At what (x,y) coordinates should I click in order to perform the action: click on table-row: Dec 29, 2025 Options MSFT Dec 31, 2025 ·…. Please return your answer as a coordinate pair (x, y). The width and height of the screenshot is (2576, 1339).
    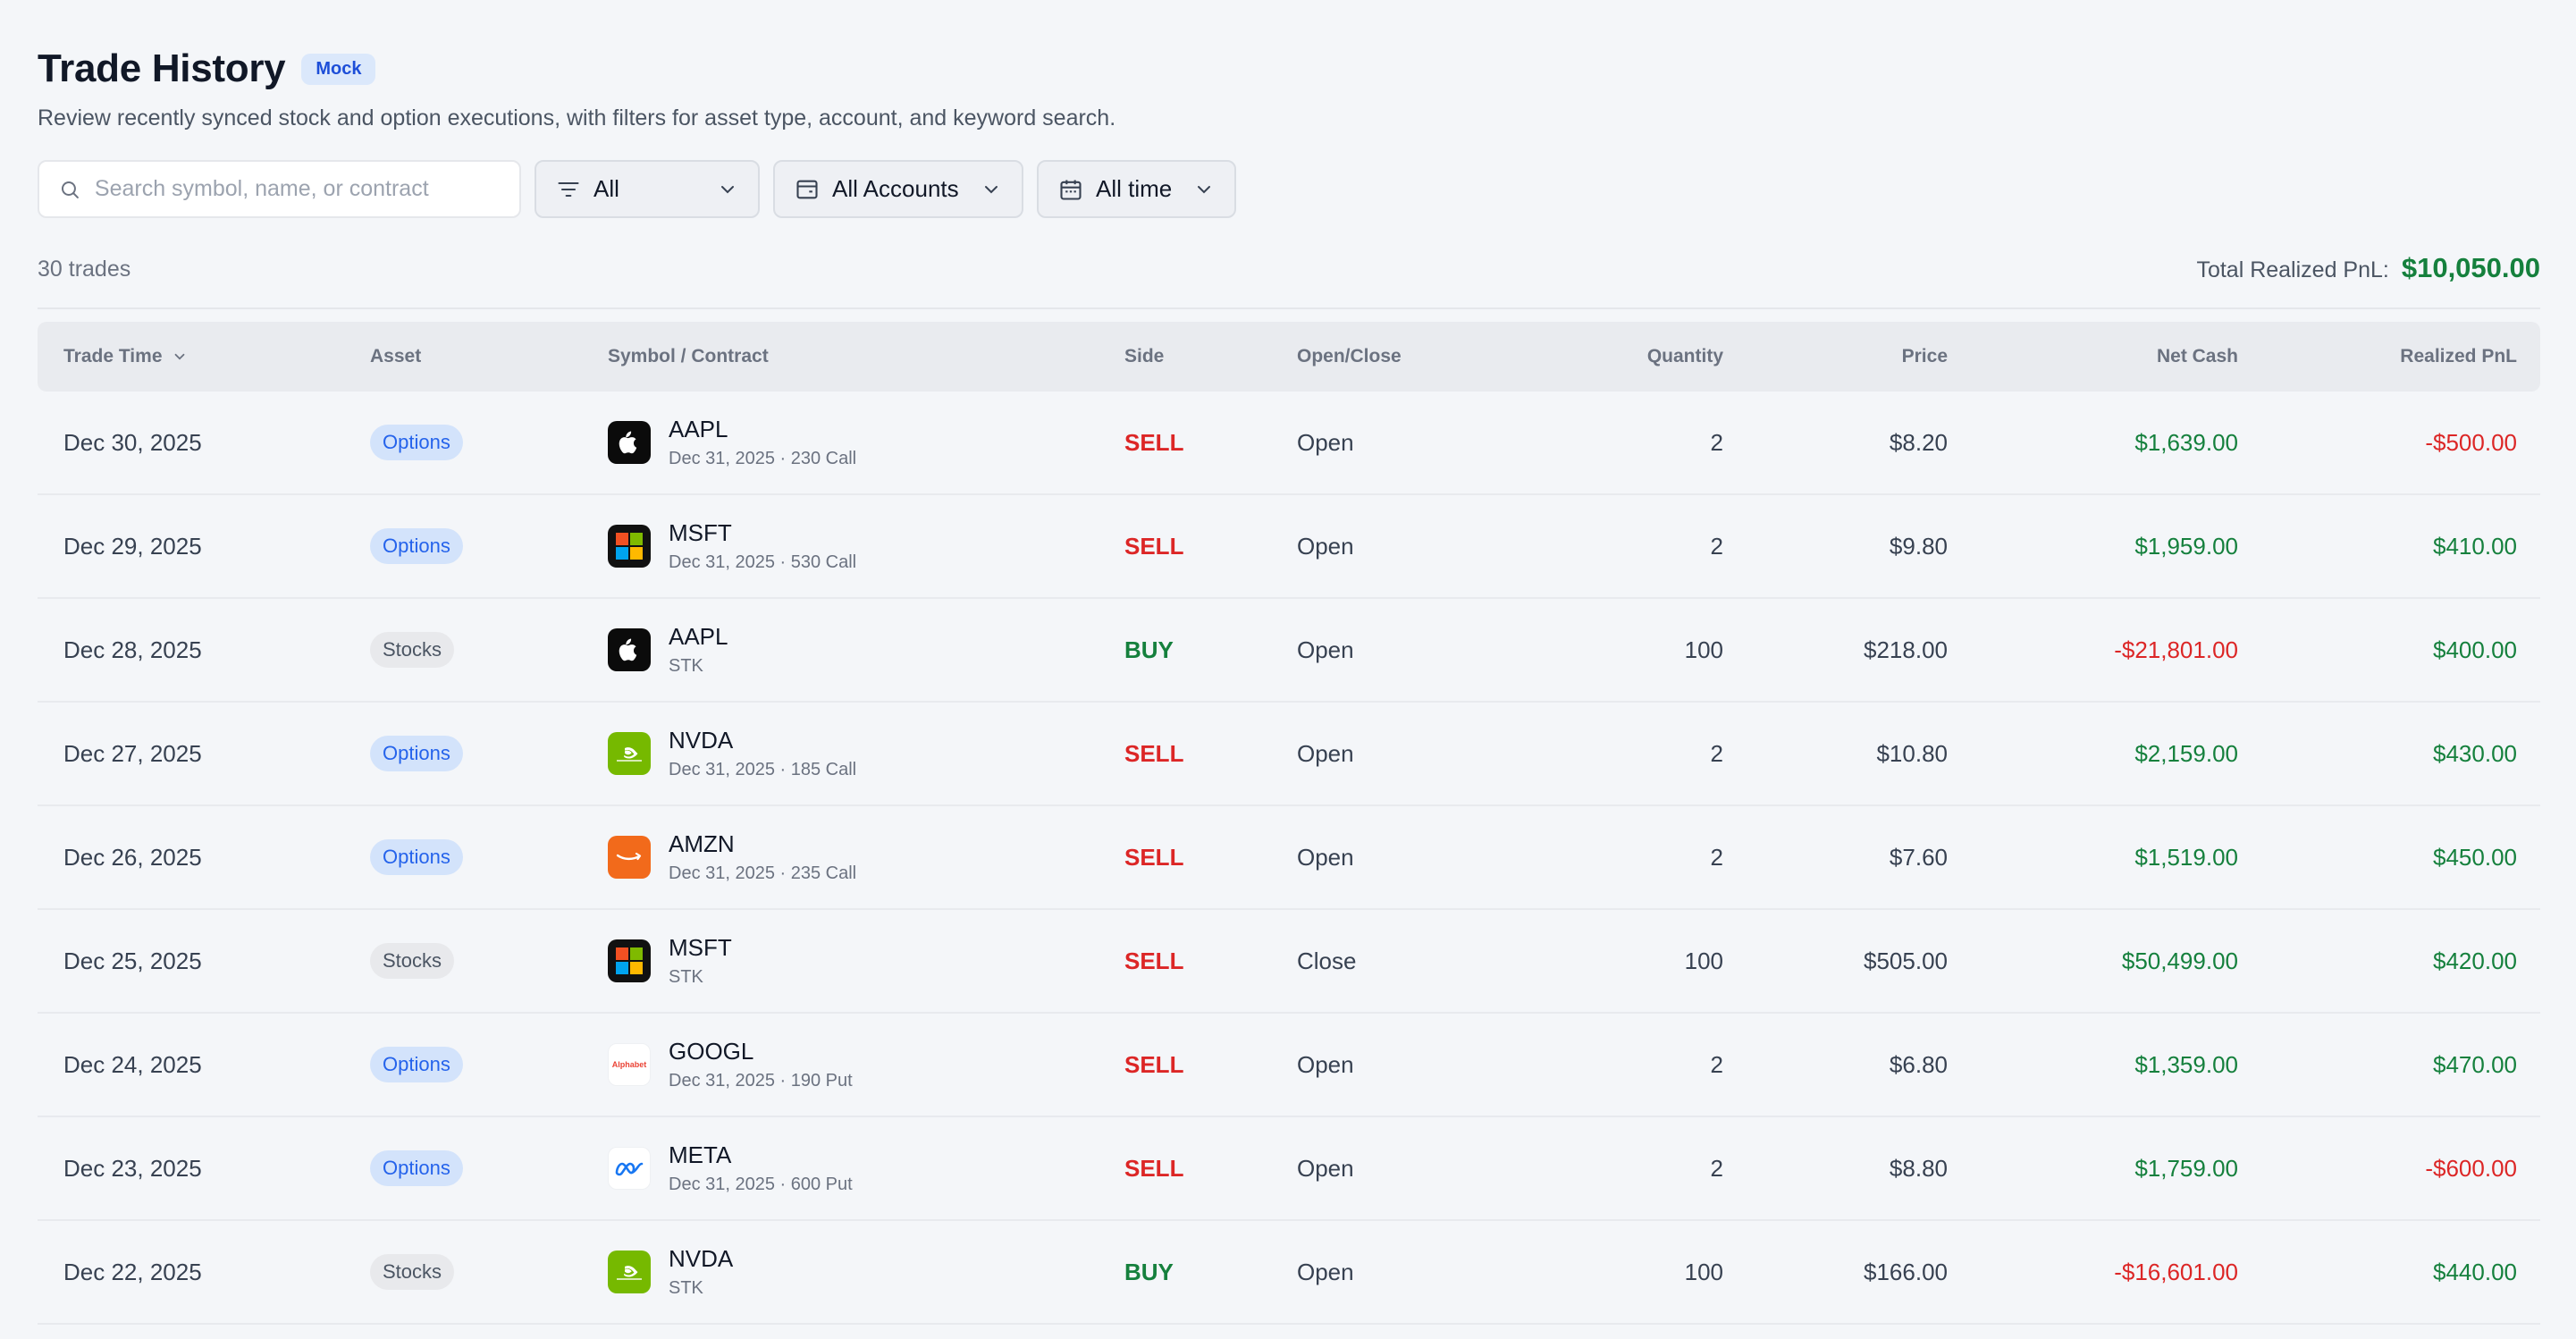
    Looking at the image, I should click on (1289, 547).